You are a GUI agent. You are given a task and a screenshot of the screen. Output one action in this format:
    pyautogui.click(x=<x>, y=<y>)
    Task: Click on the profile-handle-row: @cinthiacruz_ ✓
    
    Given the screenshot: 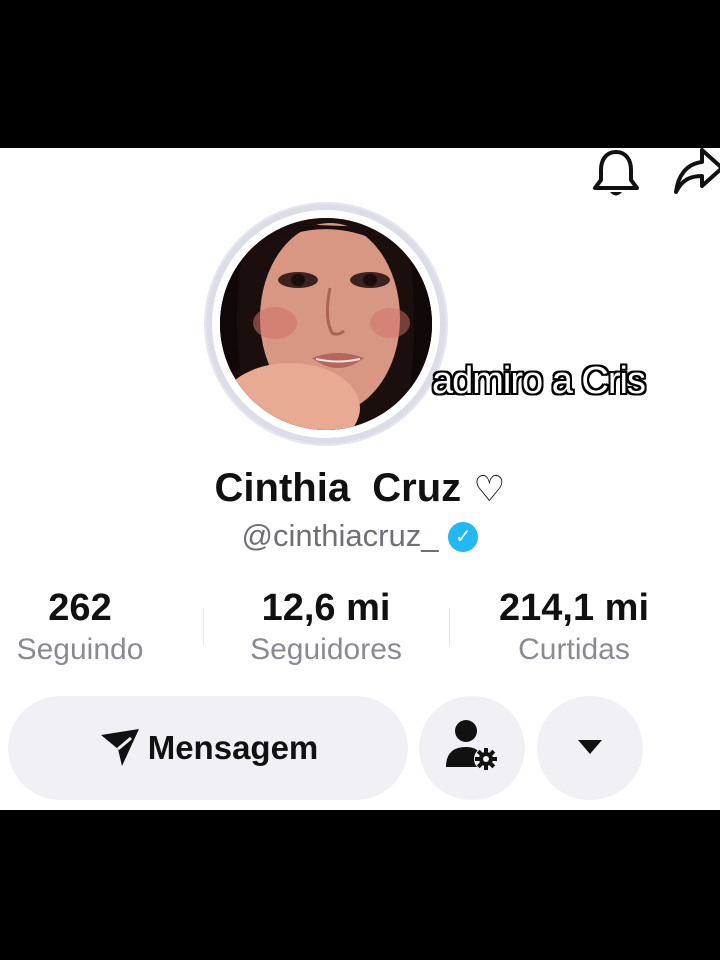 What is the action you would take?
    pyautogui.click(x=360, y=536)
    